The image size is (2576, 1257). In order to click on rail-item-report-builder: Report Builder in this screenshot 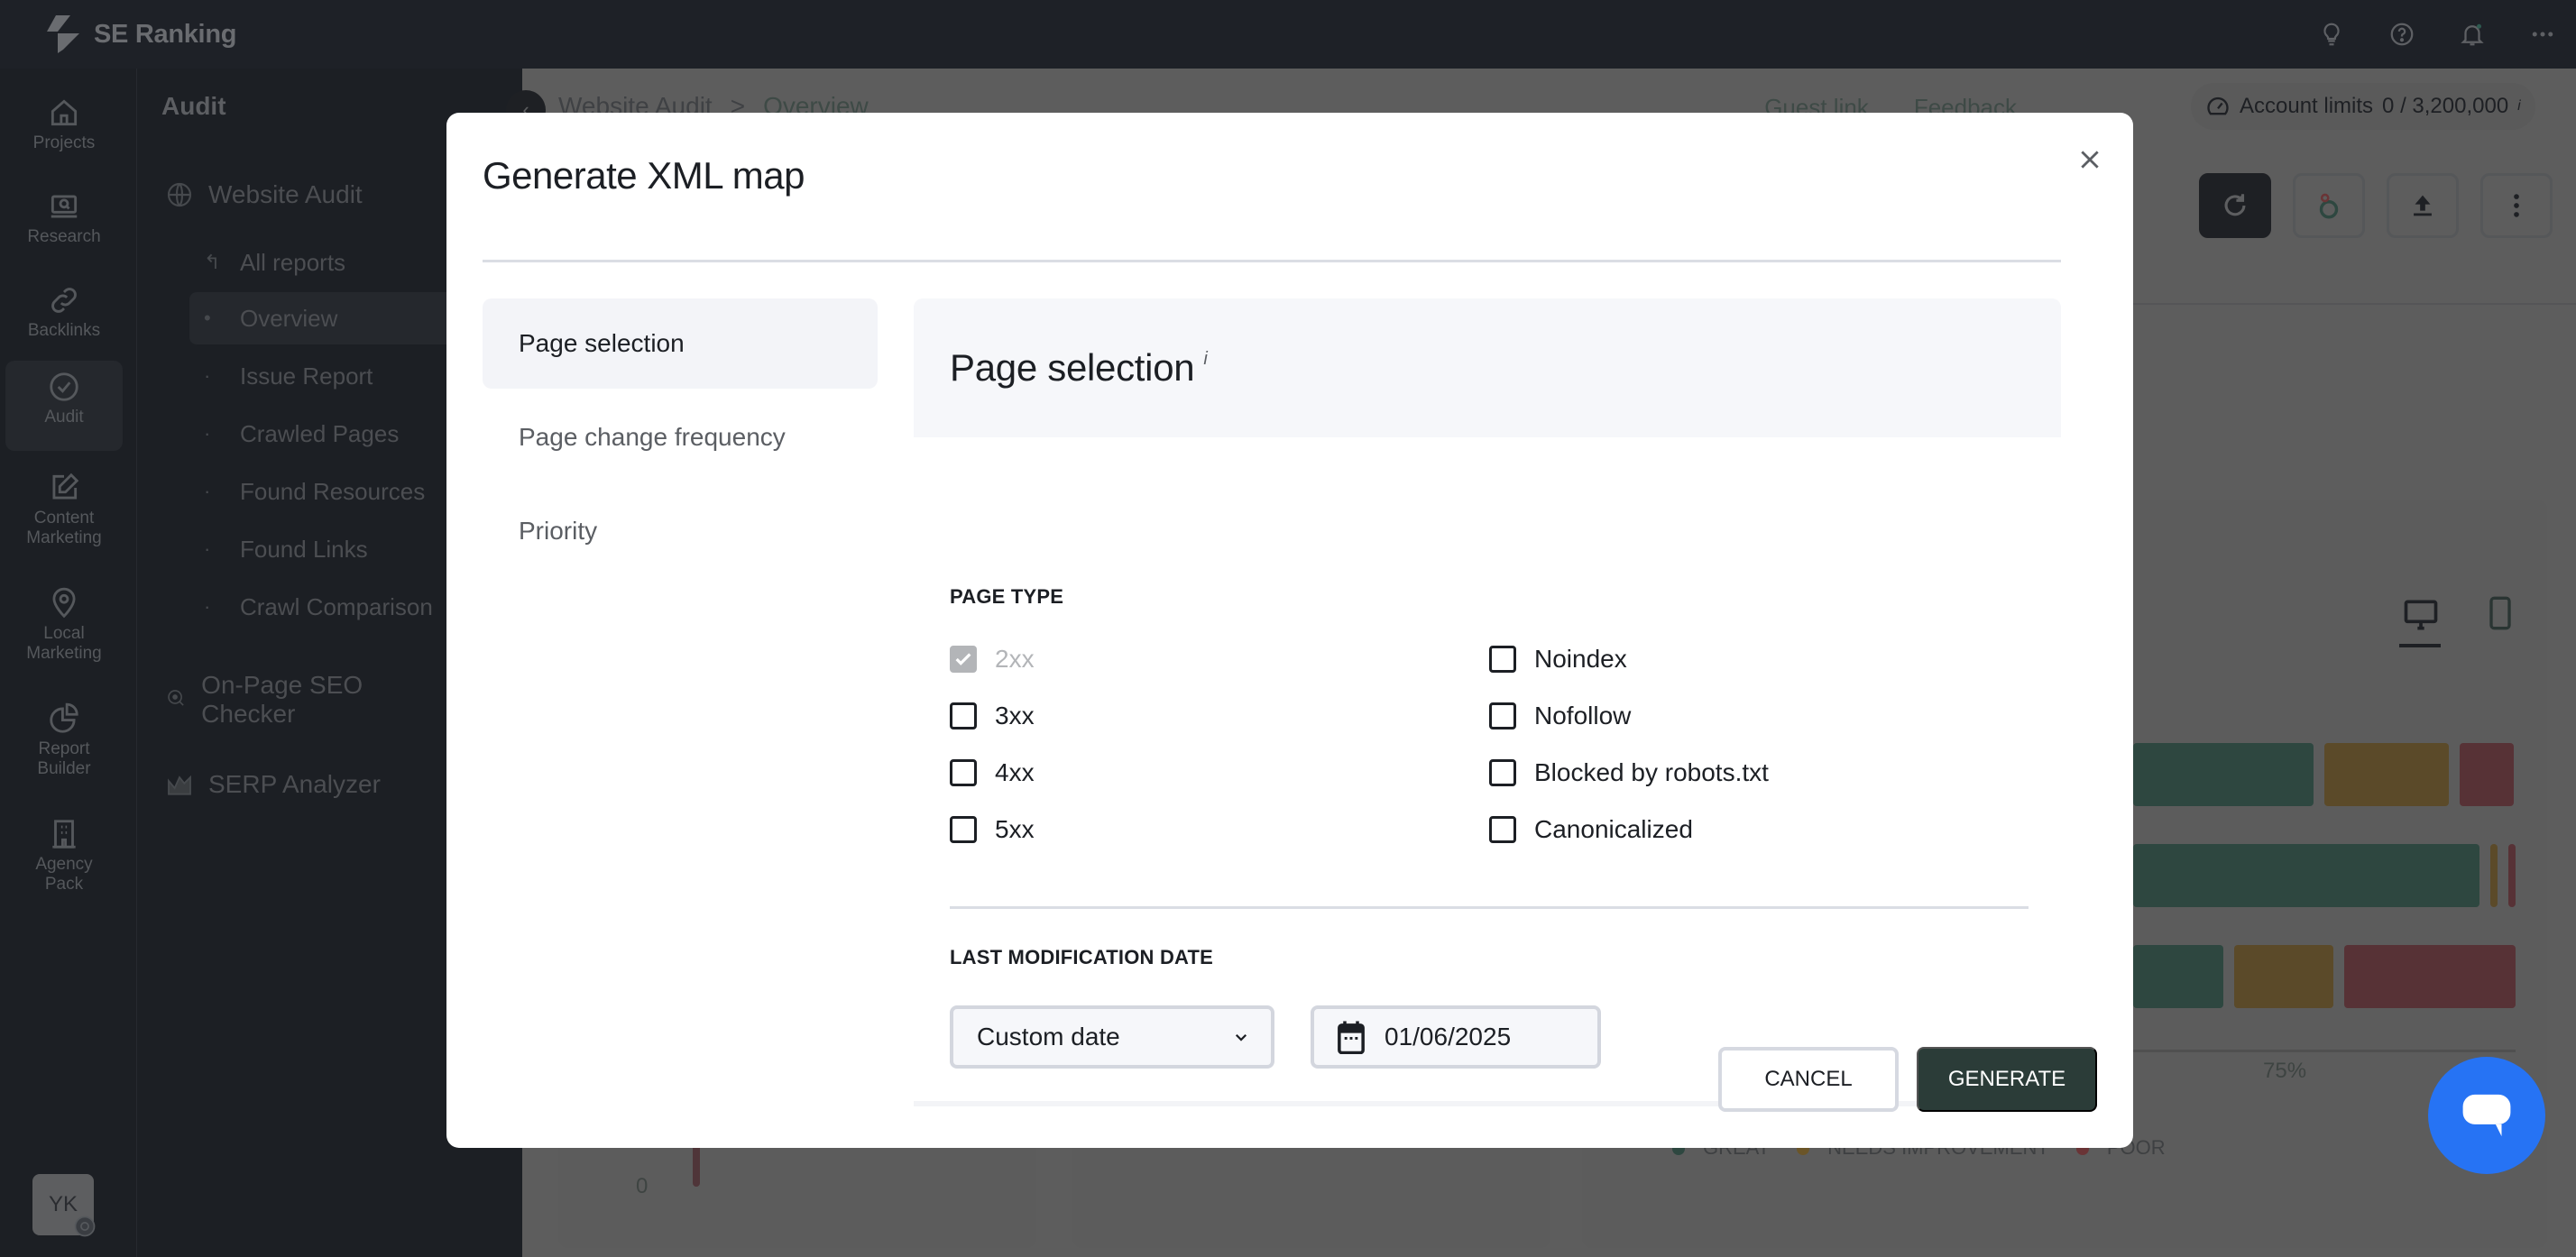, I will do `click(64, 740)`.